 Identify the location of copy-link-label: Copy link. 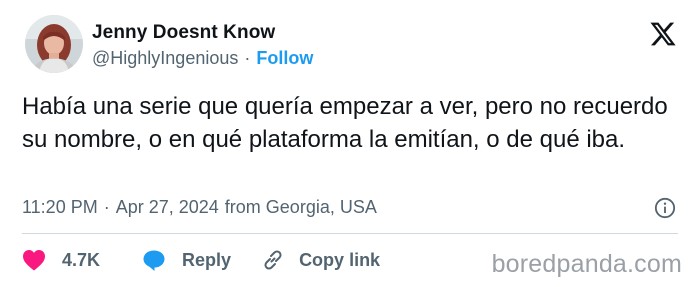
(340, 259).